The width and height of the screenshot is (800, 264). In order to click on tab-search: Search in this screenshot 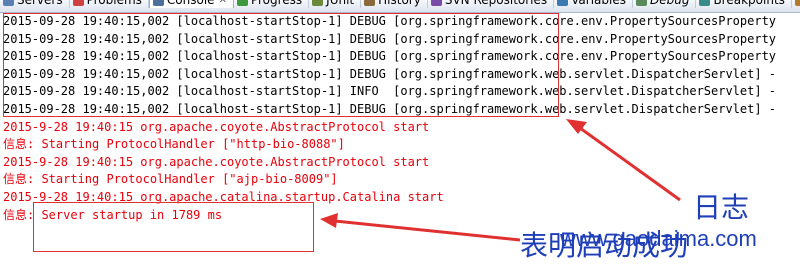, I will do `click(796, 4)`.